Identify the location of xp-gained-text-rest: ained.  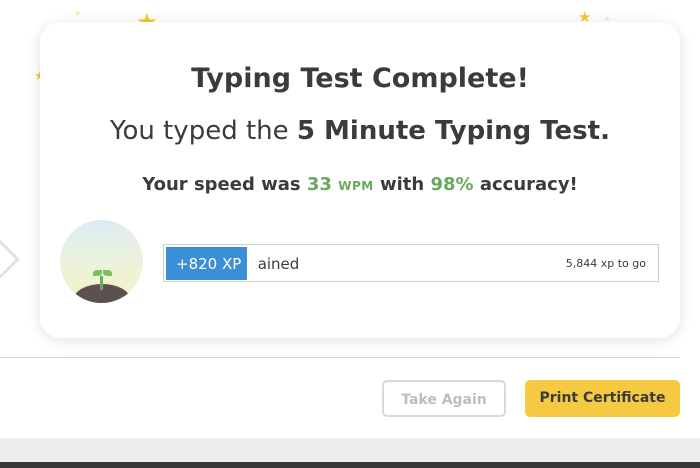
(278, 264).